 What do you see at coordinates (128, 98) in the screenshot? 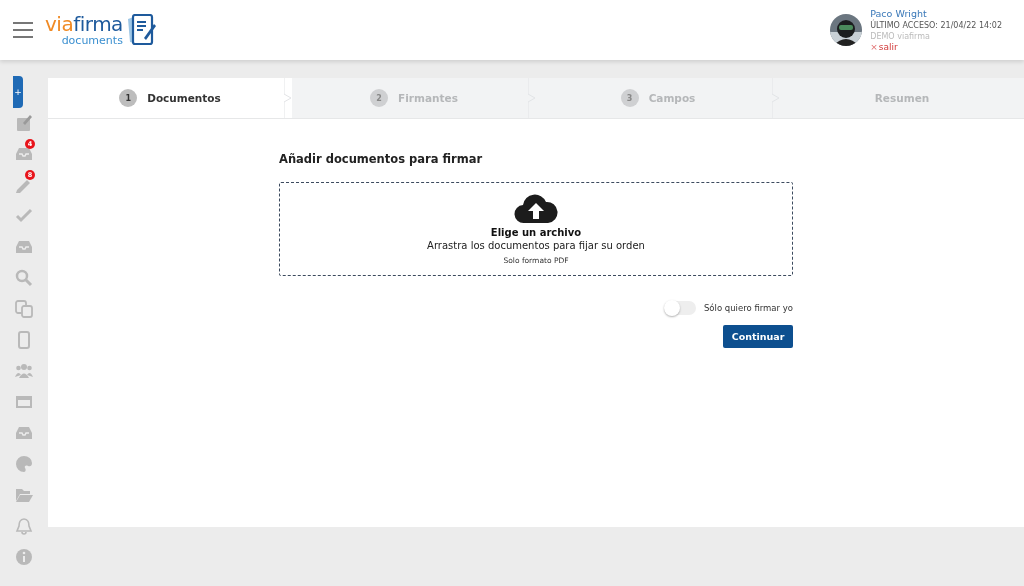
I see `step-number: 1` at bounding box center [128, 98].